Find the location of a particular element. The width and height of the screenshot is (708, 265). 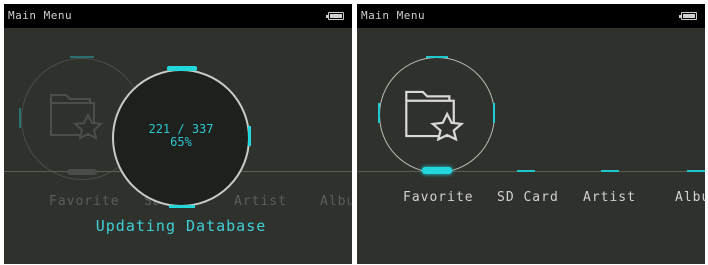

progress-status-label: Updating Database is located at coordinates (181, 226).